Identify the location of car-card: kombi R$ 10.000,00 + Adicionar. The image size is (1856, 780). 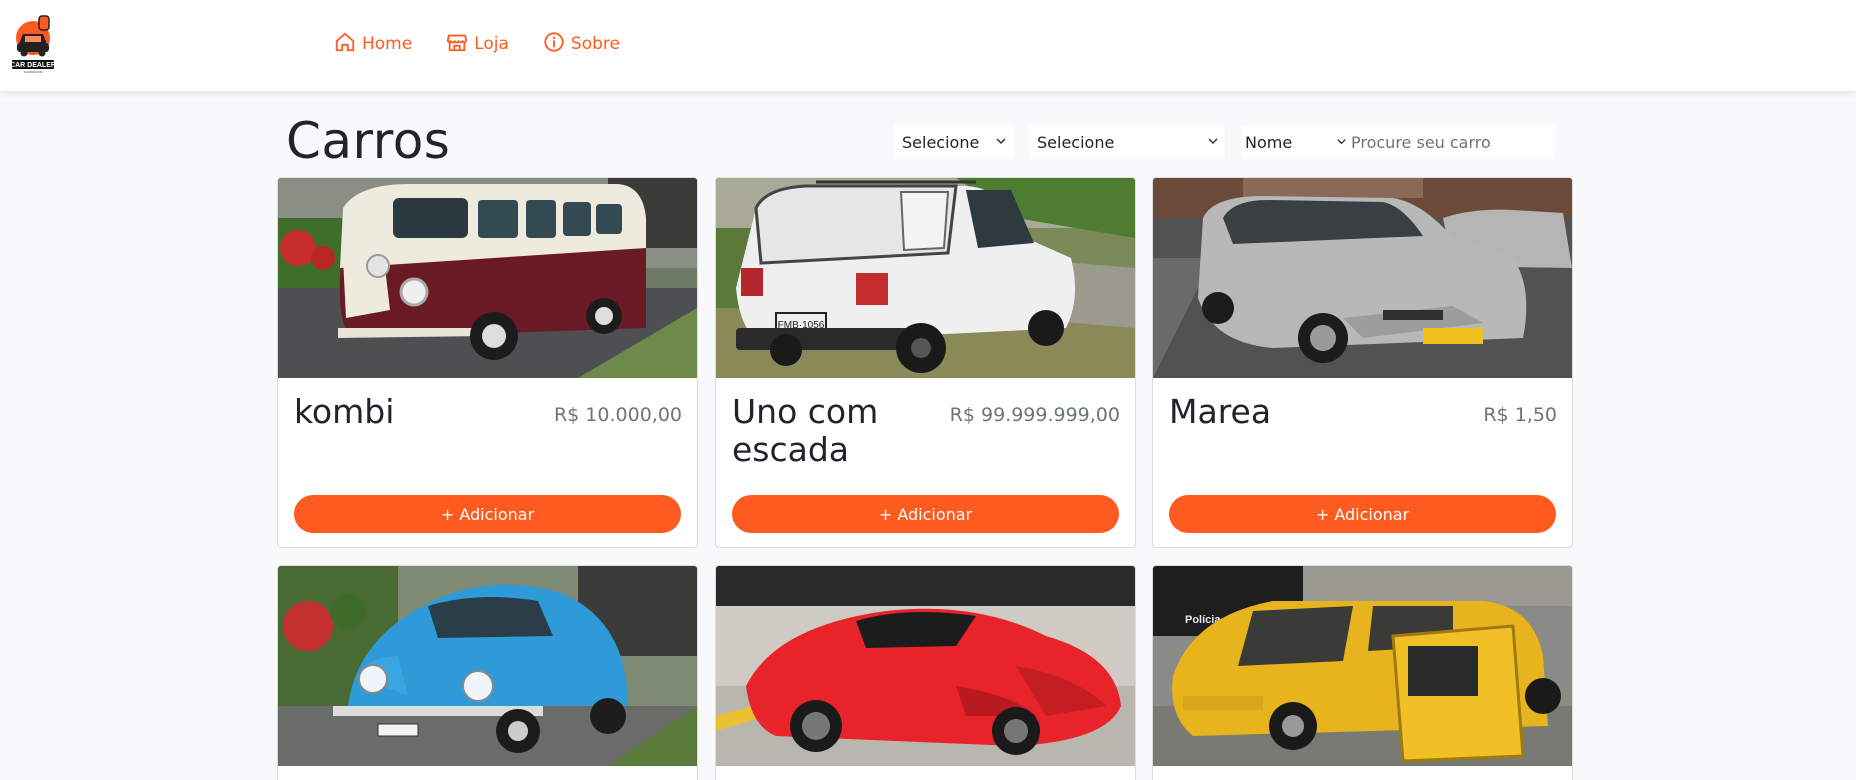
(487, 362).